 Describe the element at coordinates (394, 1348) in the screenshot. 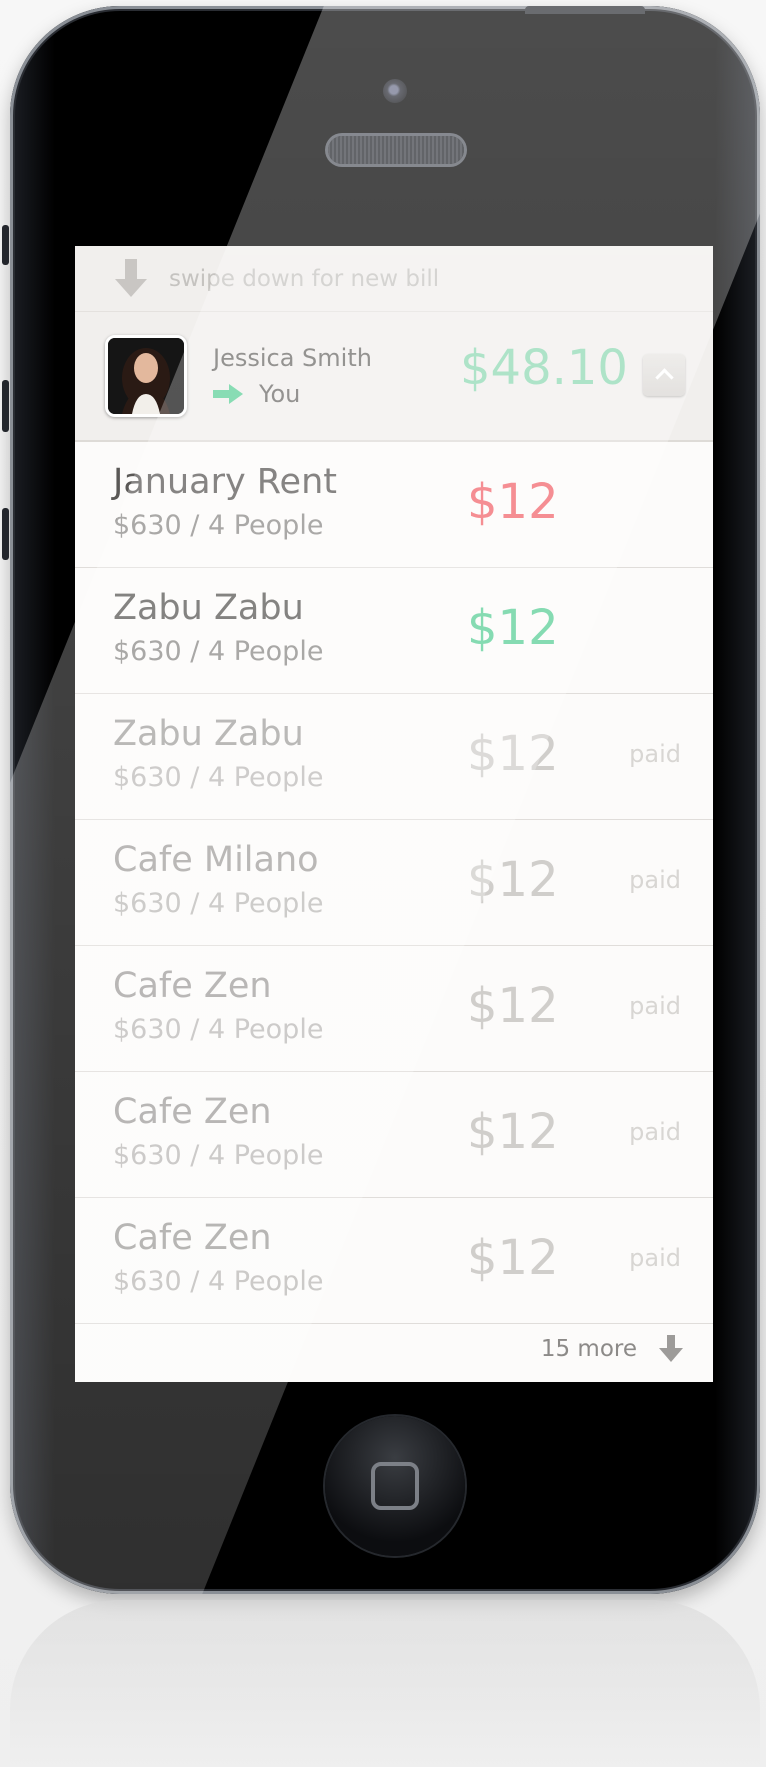

I see `more-bar: 15 more` at that location.